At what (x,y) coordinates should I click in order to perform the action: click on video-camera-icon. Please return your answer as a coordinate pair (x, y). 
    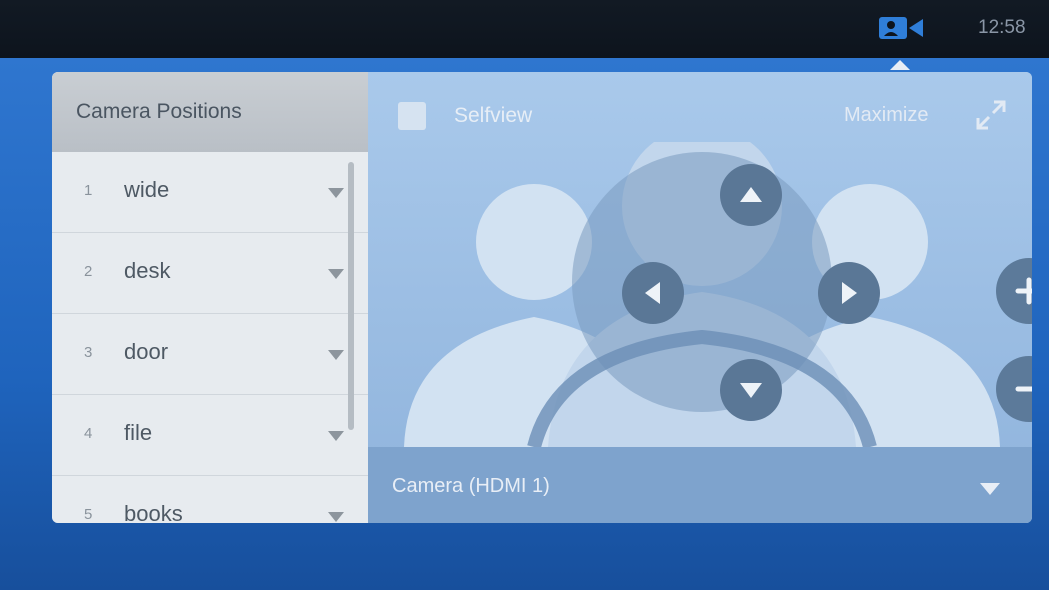
    Looking at the image, I should click on (901, 28).